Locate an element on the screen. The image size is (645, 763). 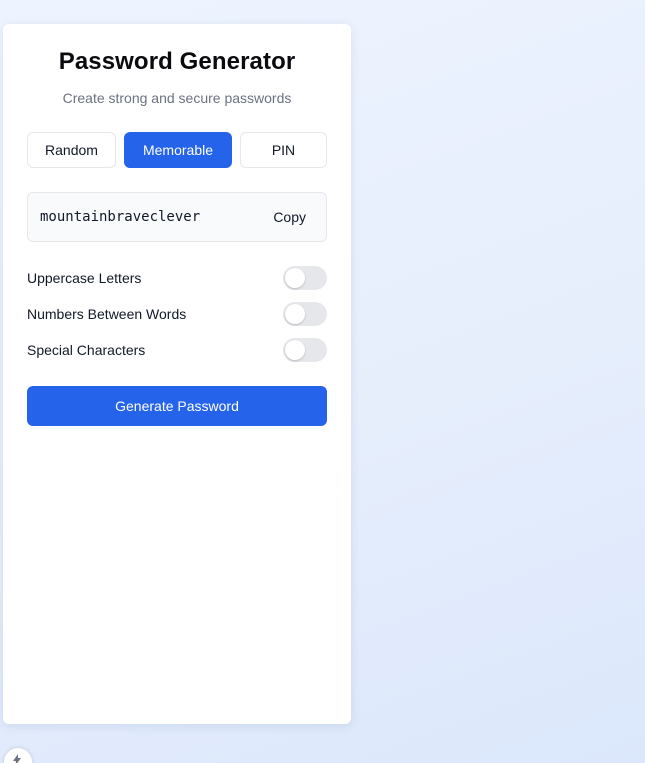
option-label: Uppercase Letters is located at coordinates (84, 278).